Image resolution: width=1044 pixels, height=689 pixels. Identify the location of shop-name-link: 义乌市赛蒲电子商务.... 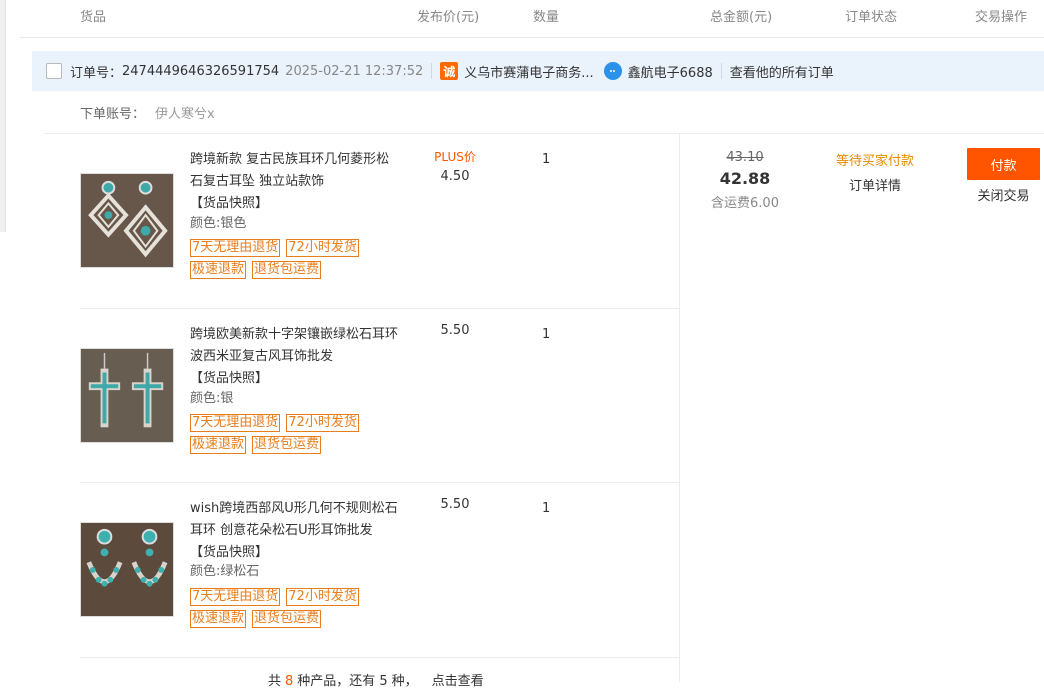
(528, 71).